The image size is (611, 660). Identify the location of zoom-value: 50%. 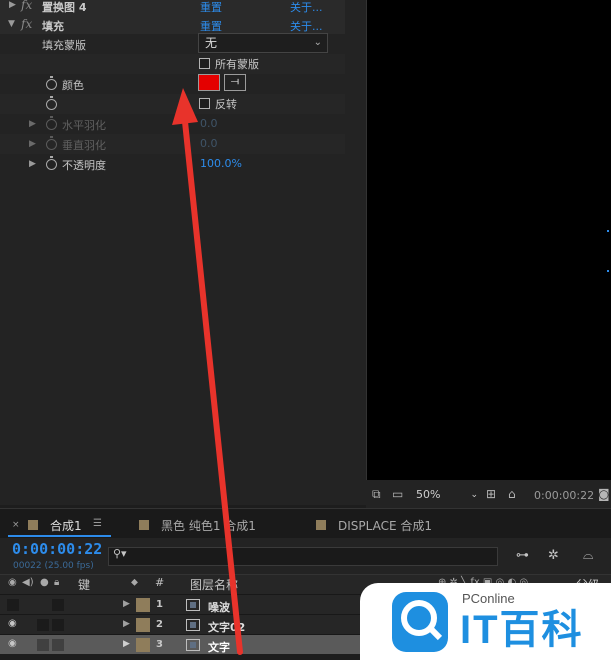
(428, 494).